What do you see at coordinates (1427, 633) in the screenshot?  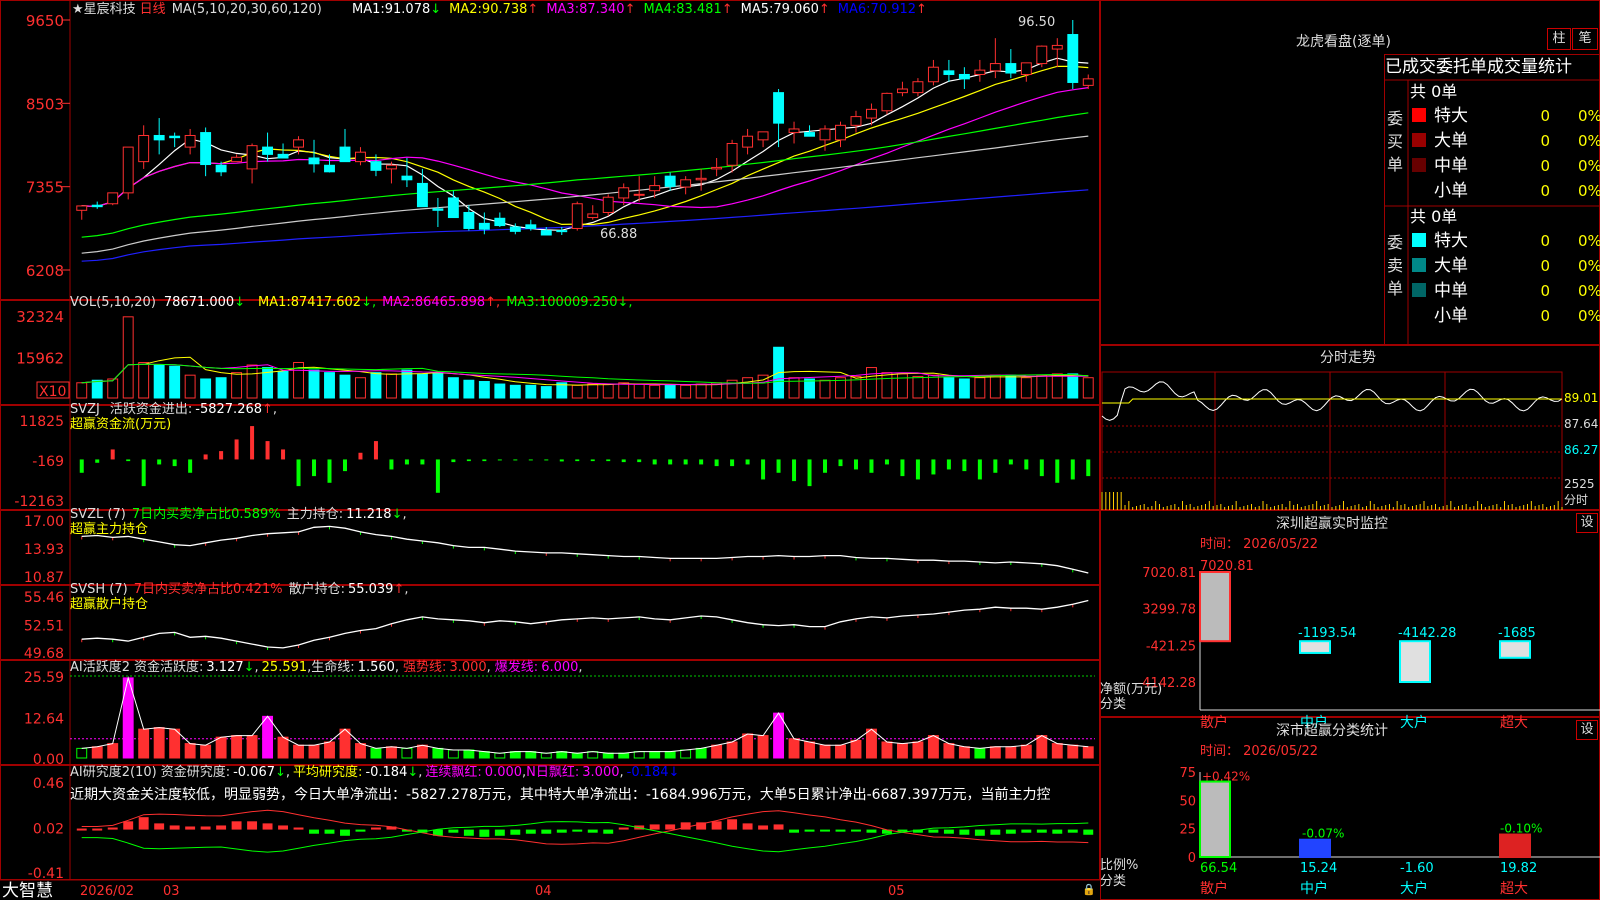 I see `bar-value-label: -4142.28` at bounding box center [1427, 633].